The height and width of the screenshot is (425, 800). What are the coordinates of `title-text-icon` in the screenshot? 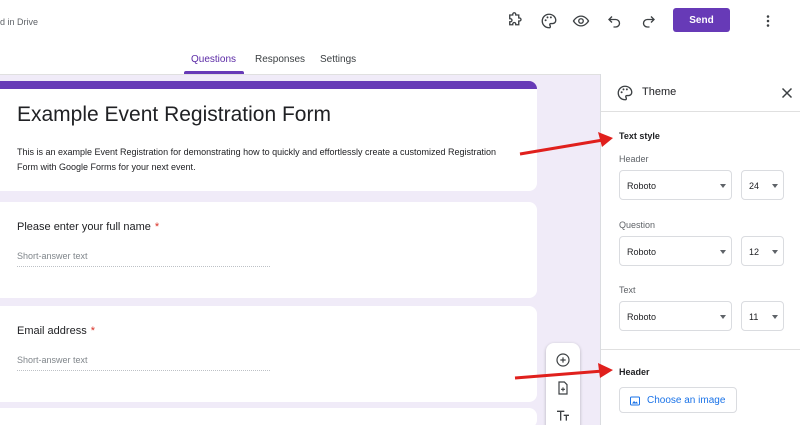 It's located at (563, 415).